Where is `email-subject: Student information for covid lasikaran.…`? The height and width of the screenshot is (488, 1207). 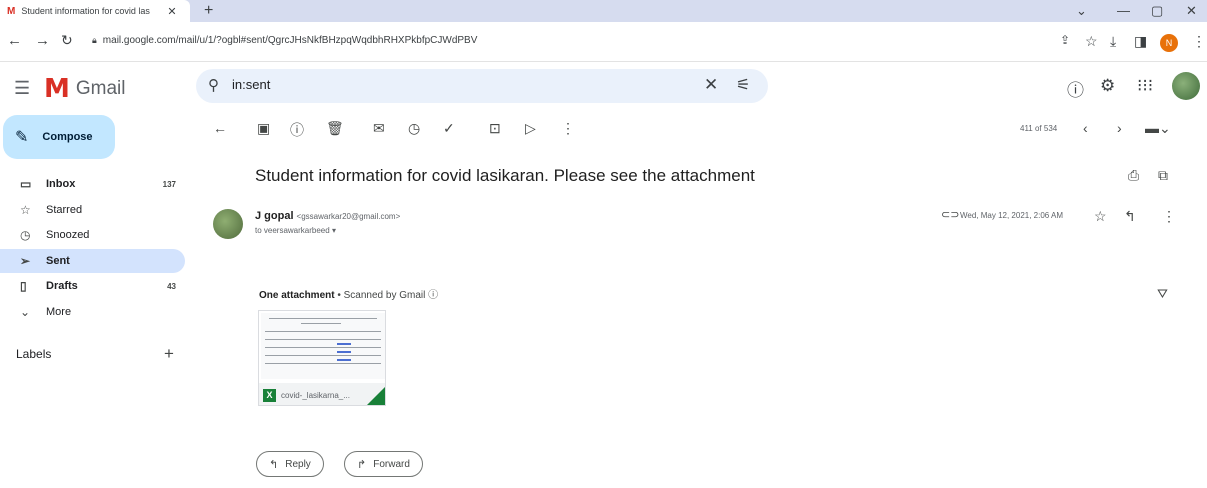 email-subject: Student information for covid lasikaran.… is located at coordinates (505, 175).